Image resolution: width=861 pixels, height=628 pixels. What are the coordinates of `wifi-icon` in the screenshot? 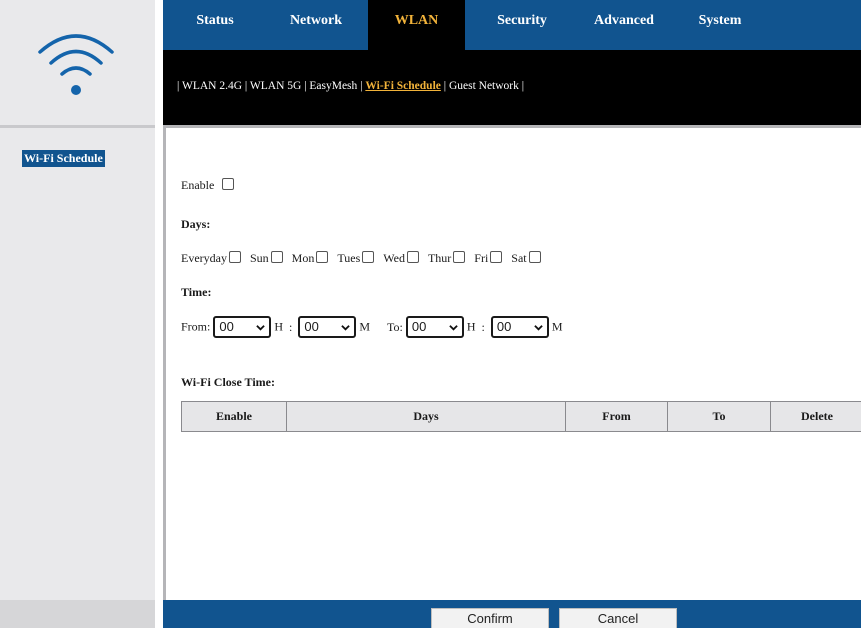 It's located at (76, 64).